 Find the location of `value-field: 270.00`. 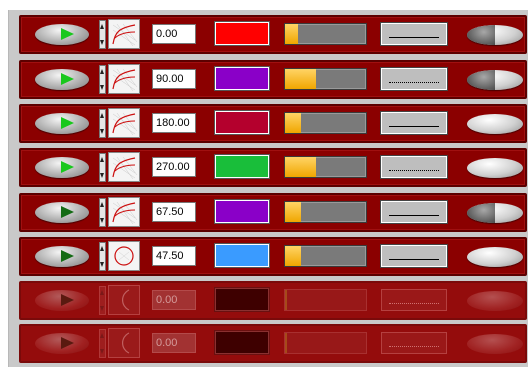

value-field: 270.00 is located at coordinates (174, 167).